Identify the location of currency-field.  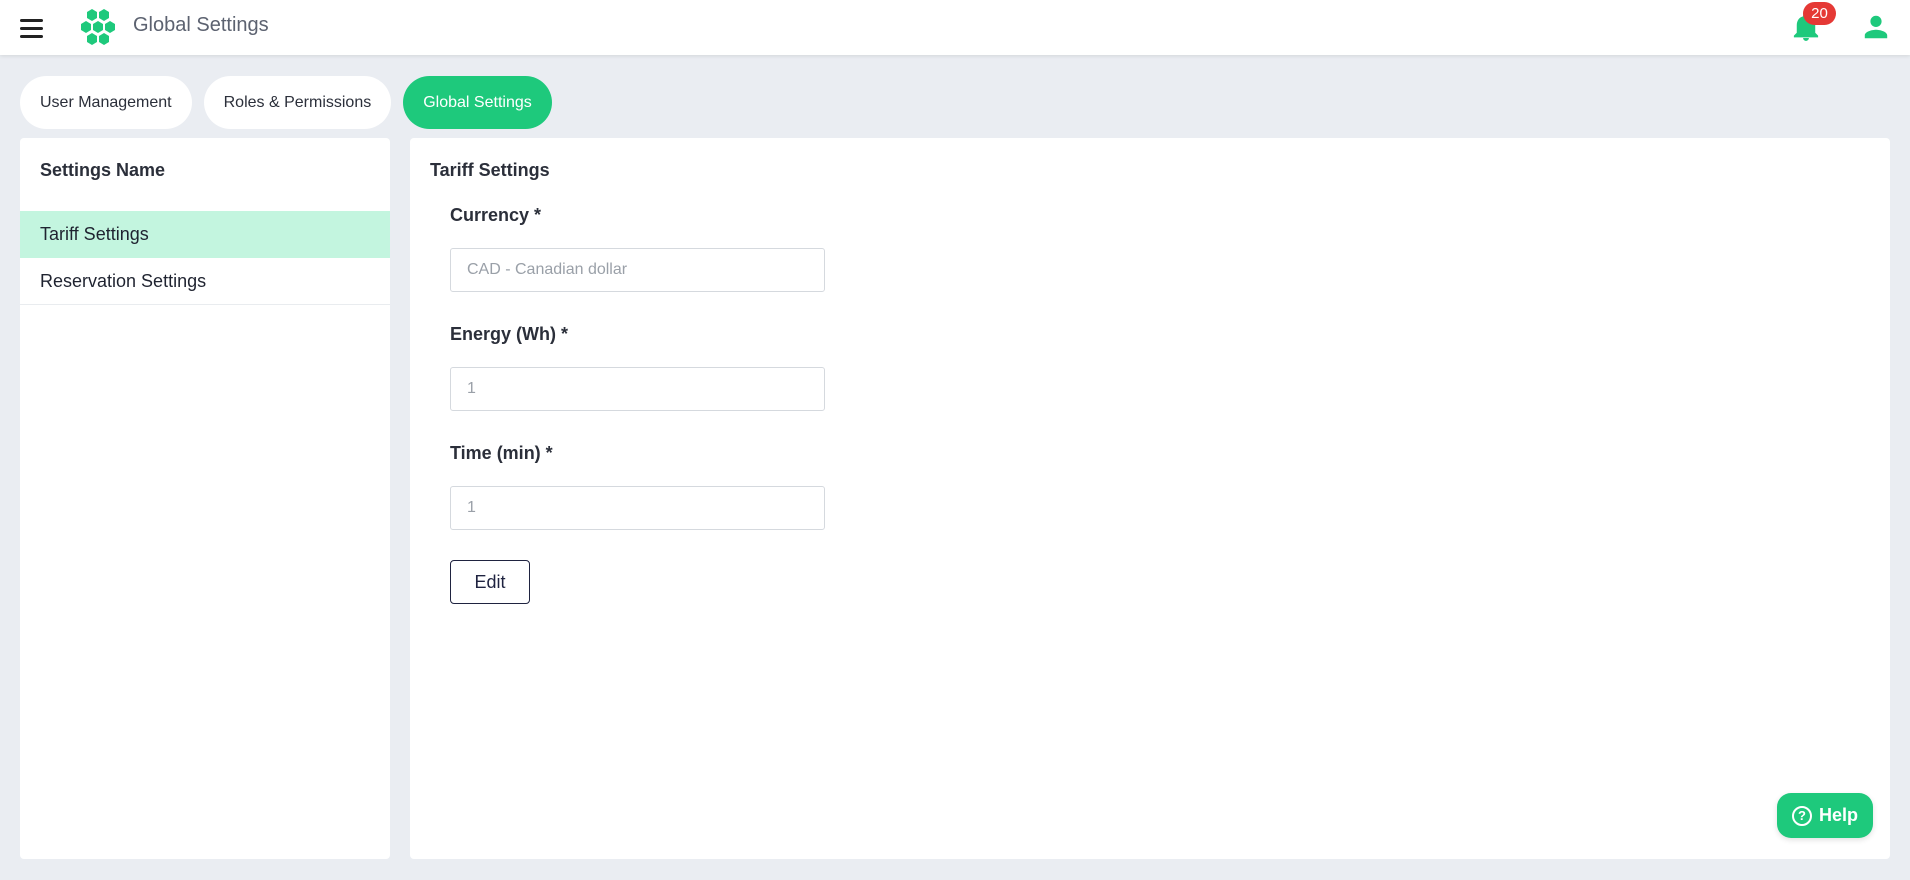
(637, 270).